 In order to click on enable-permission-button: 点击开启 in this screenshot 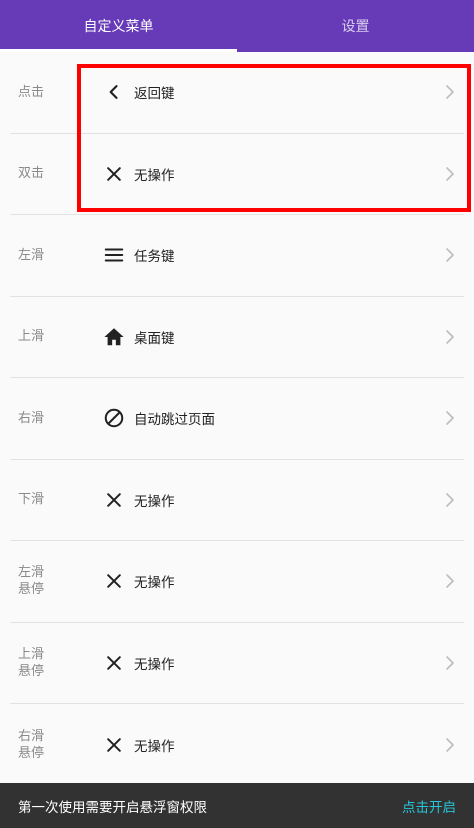, I will do `click(429, 806)`.